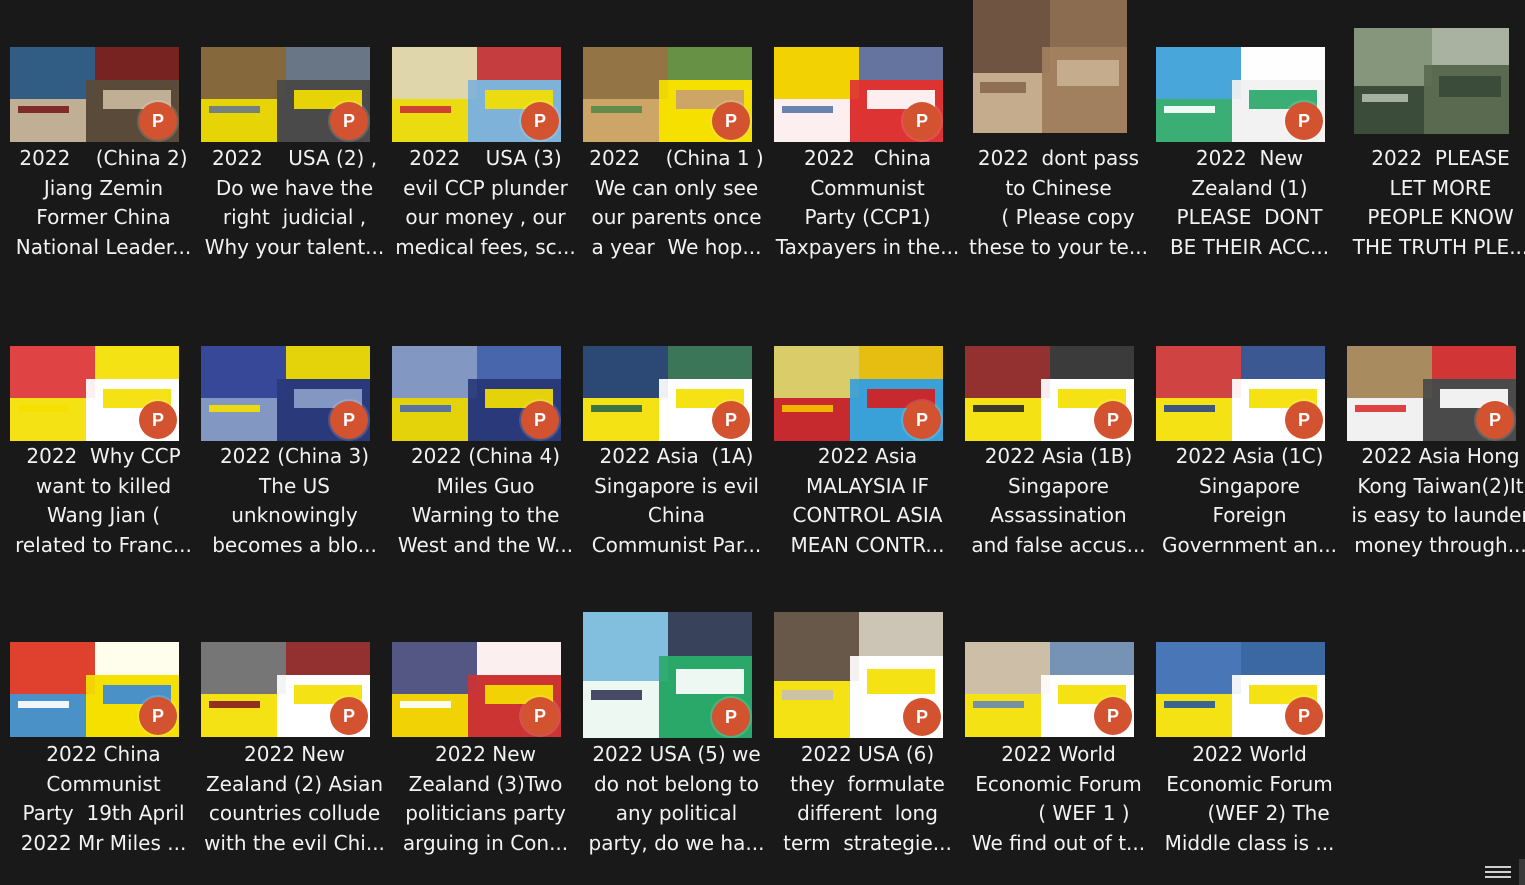  I want to click on details-view-icon, so click(1498, 872).